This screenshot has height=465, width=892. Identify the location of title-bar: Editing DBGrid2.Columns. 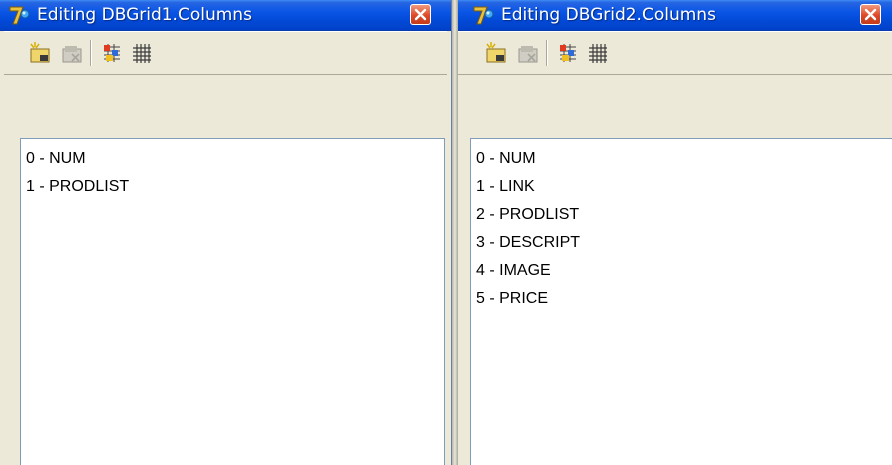
(675, 15).